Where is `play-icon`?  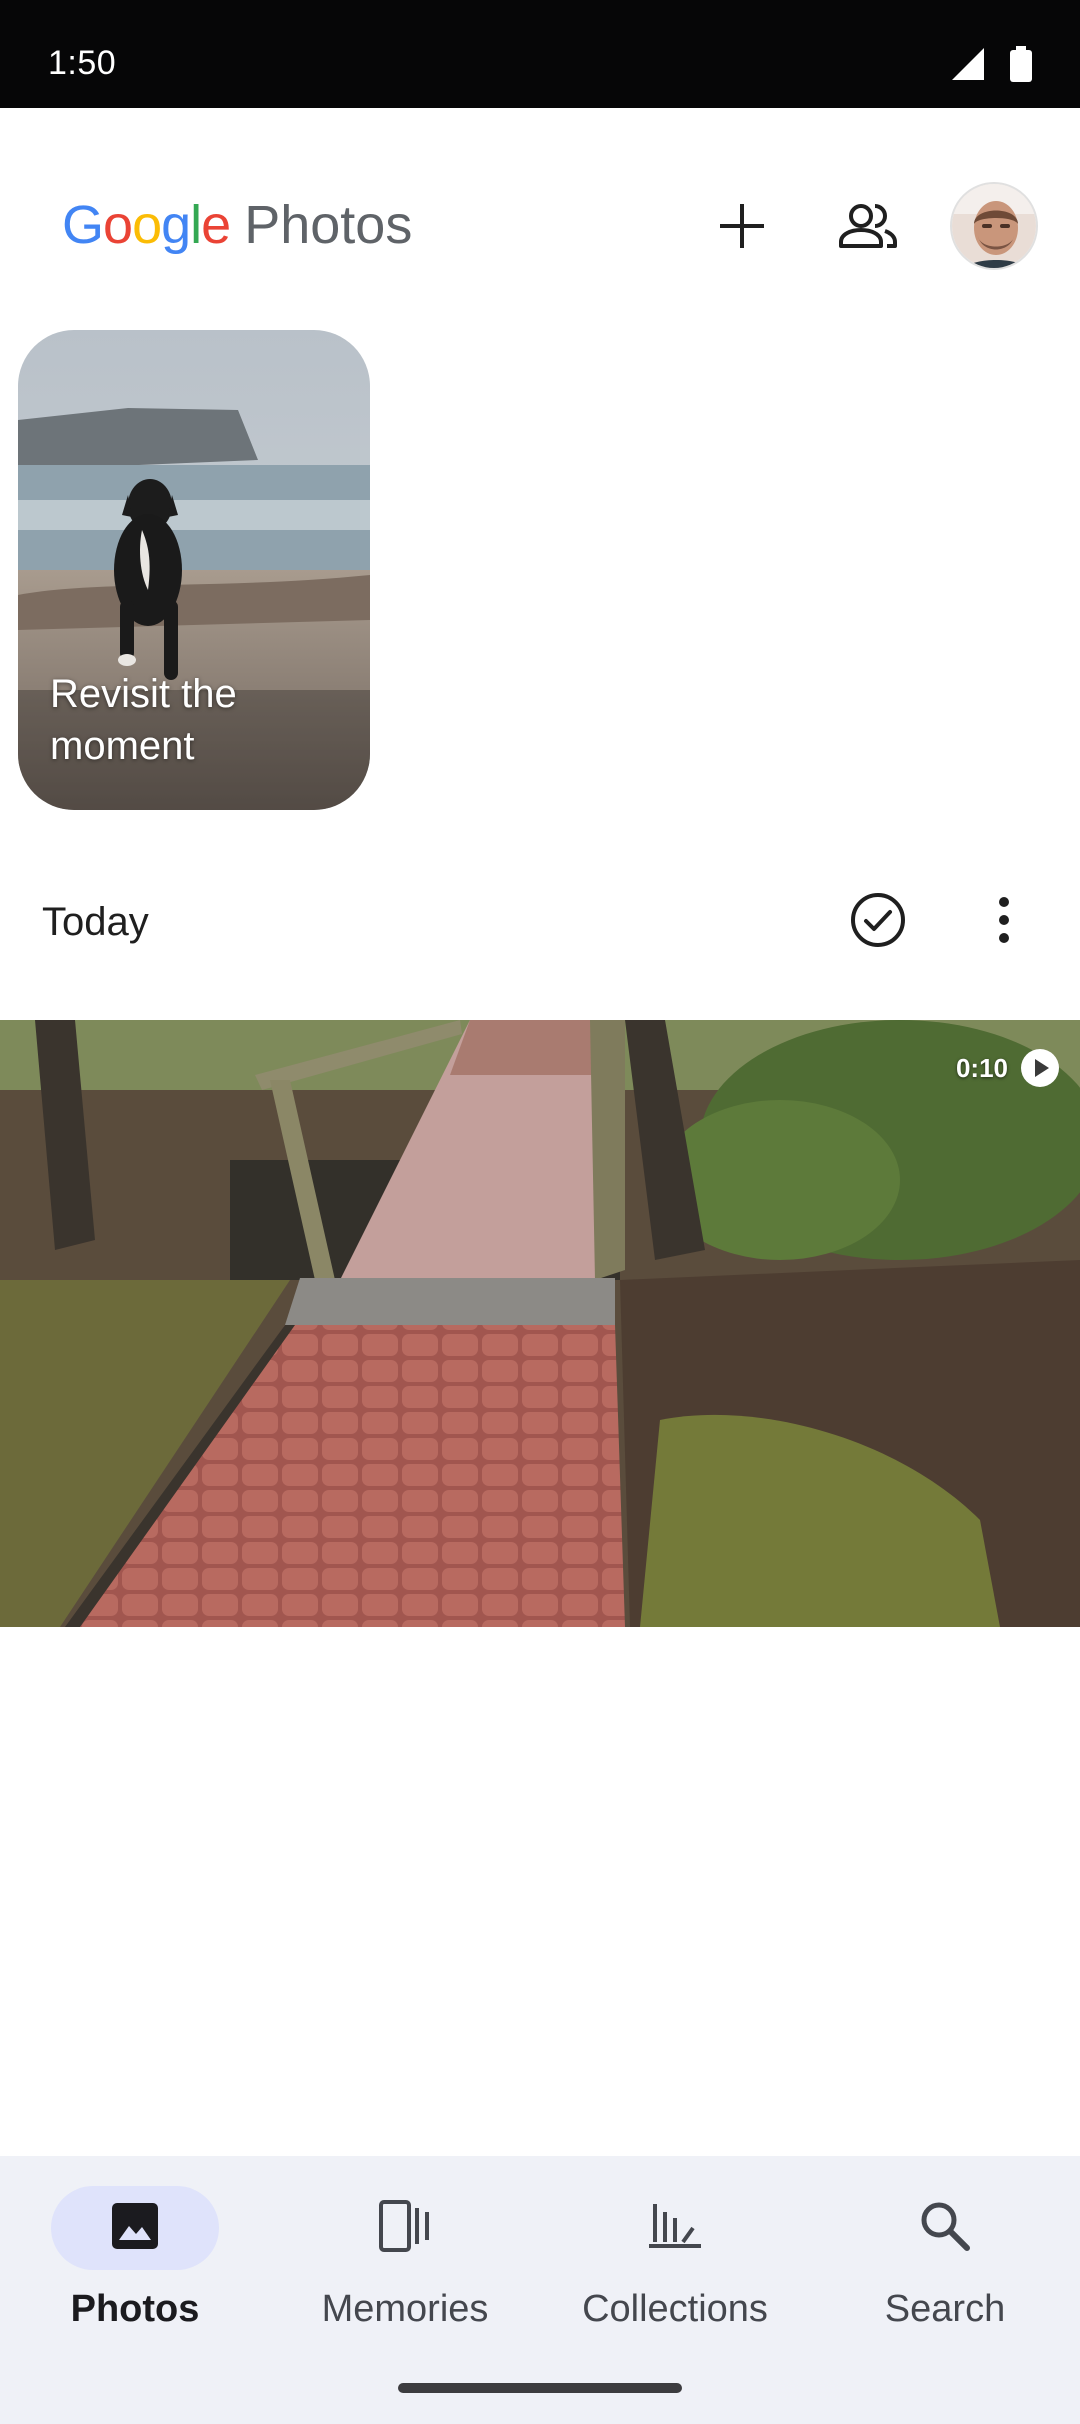 play-icon is located at coordinates (1040, 1068).